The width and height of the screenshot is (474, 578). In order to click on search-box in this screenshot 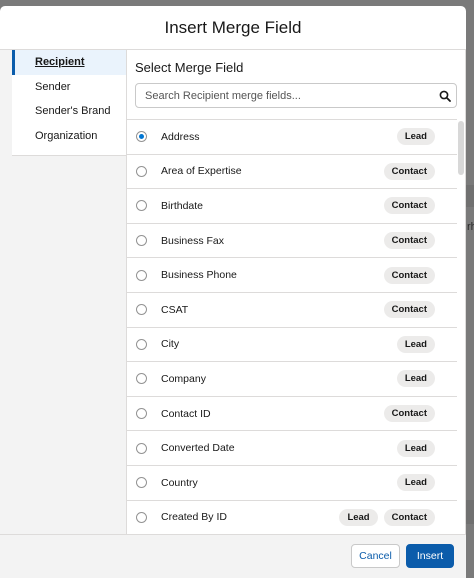, I will do `click(296, 95)`.